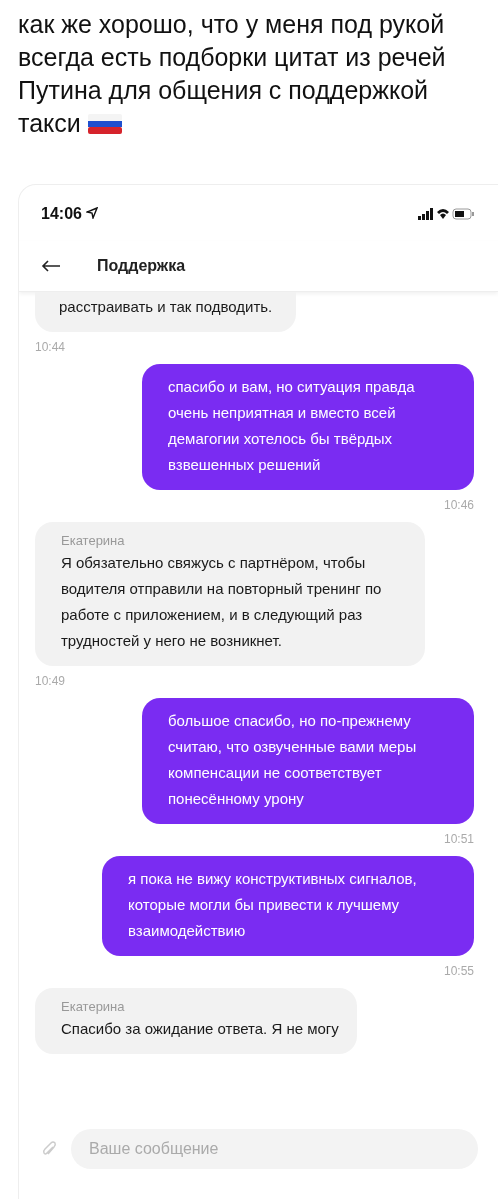 The image size is (498, 1199). What do you see at coordinates (458, 505) in the screenshot?
I see `message-time: 10:46` at bounding box center [458, 505].